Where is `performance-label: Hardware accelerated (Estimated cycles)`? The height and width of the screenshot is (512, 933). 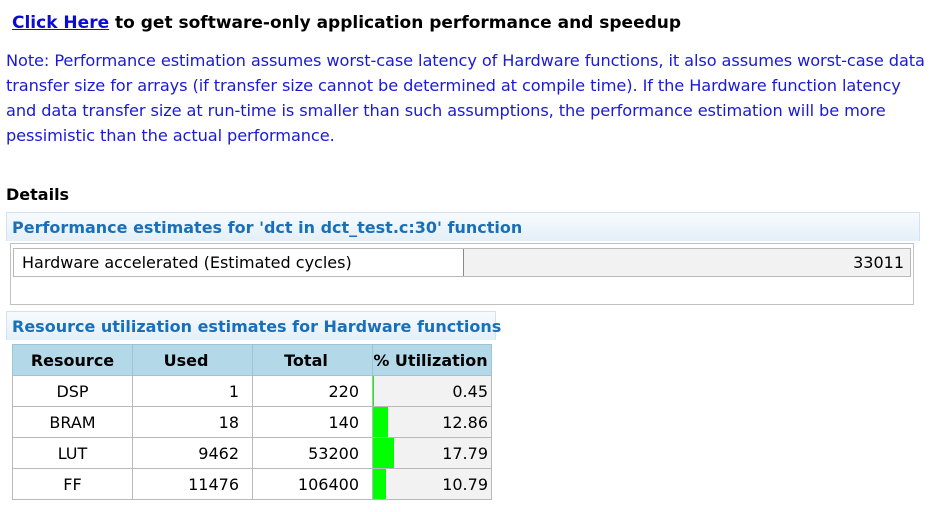 performance-label: Hardware accelerated (Estimated cycles) is located at coordinates (239, 262).